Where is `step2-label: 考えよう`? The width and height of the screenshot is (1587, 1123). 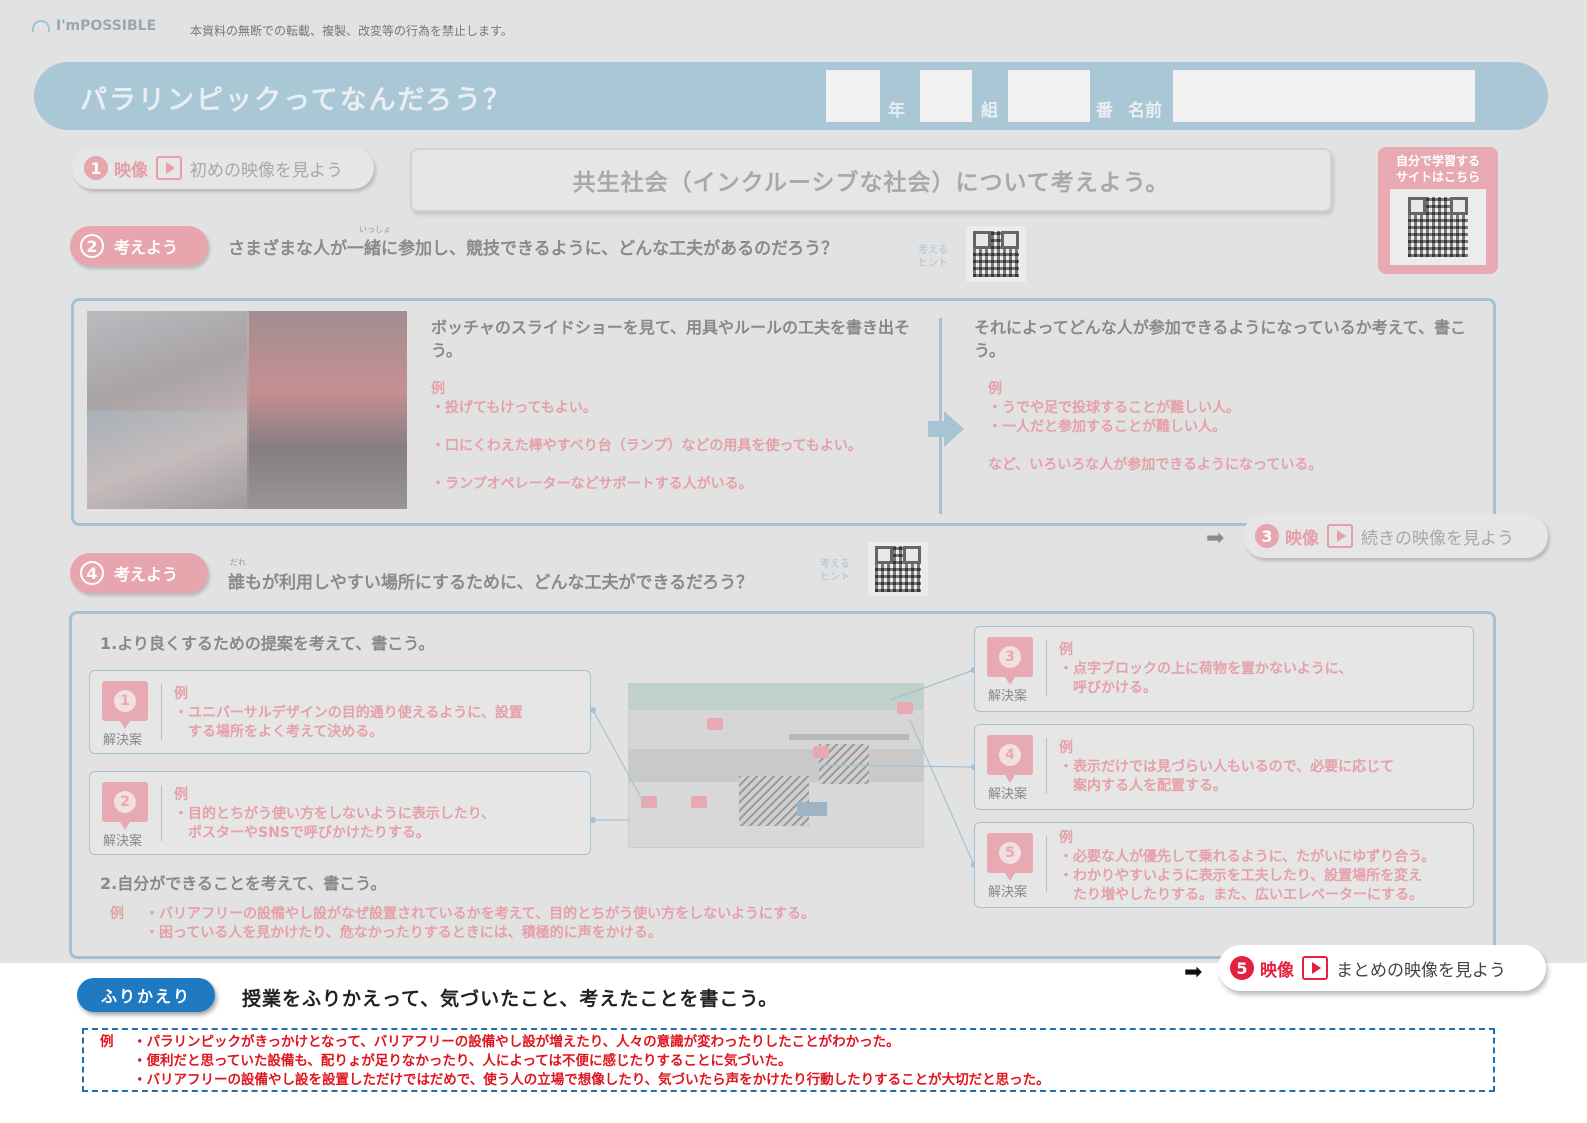
step2-label: 考えよう is located at coordinates (146, 247).